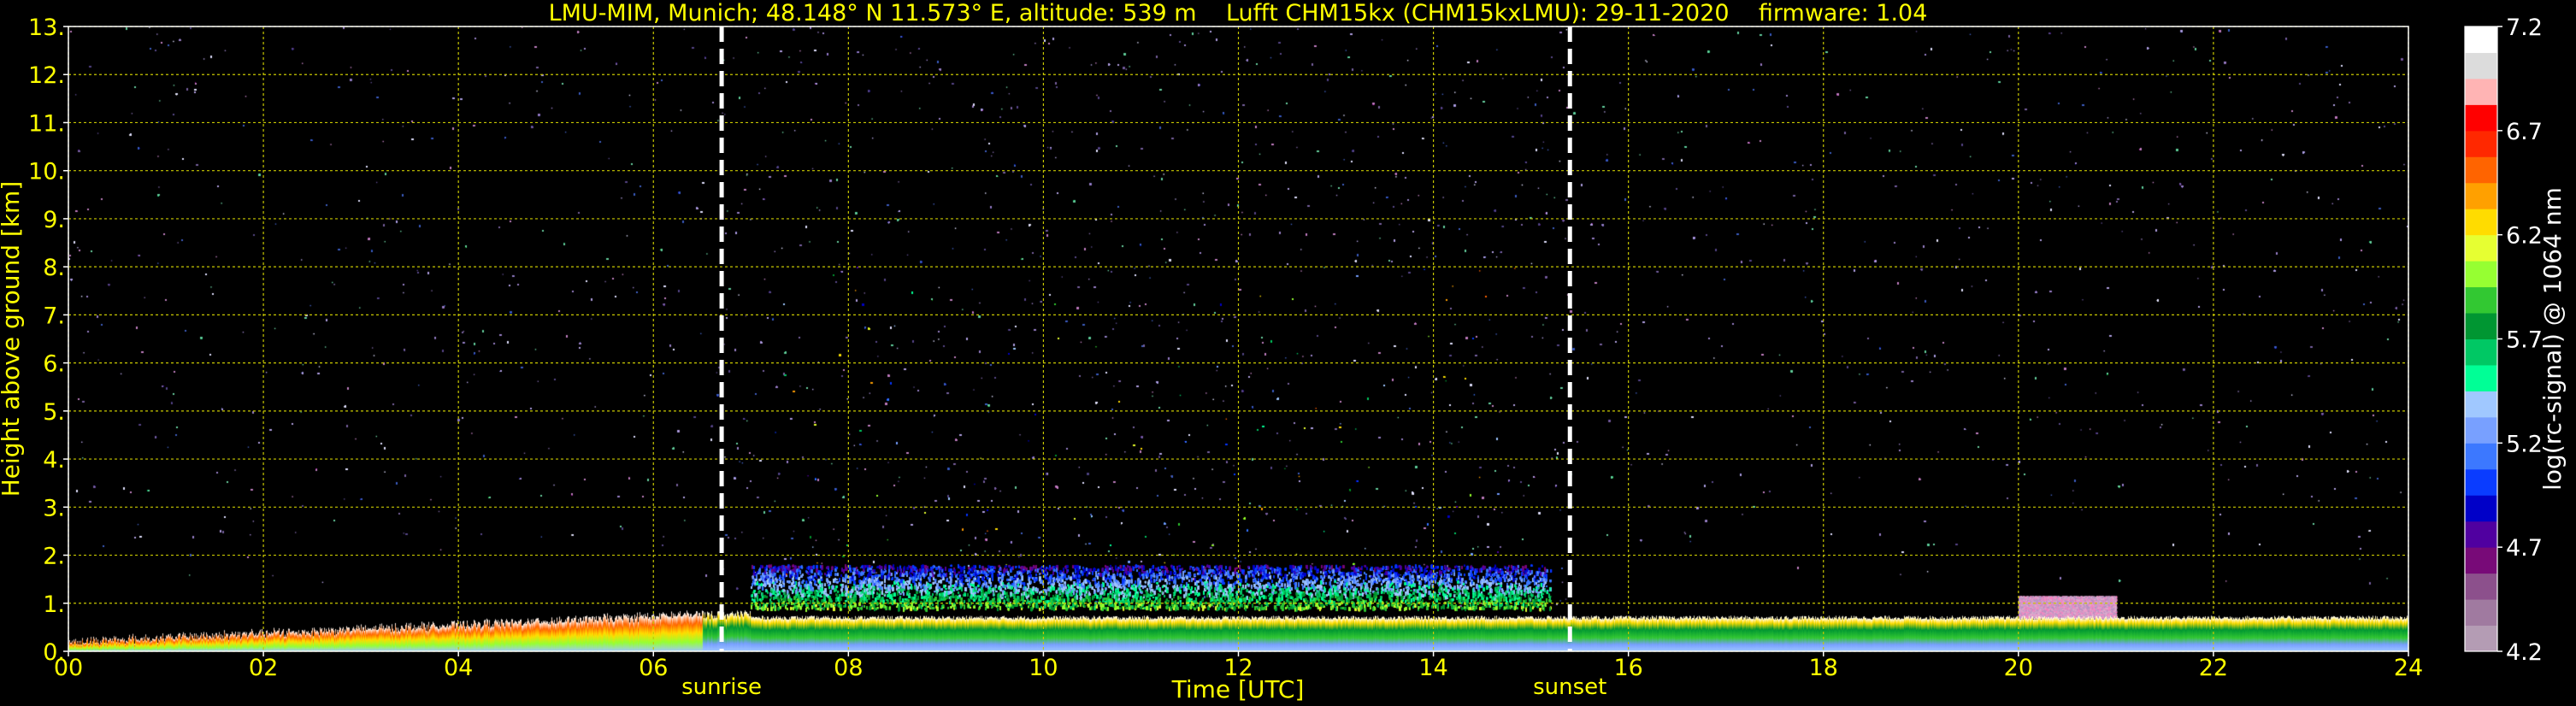 This screenshot has height=706, width=2576. I want to click on sunset-label: sunset, so click(1569, 687).